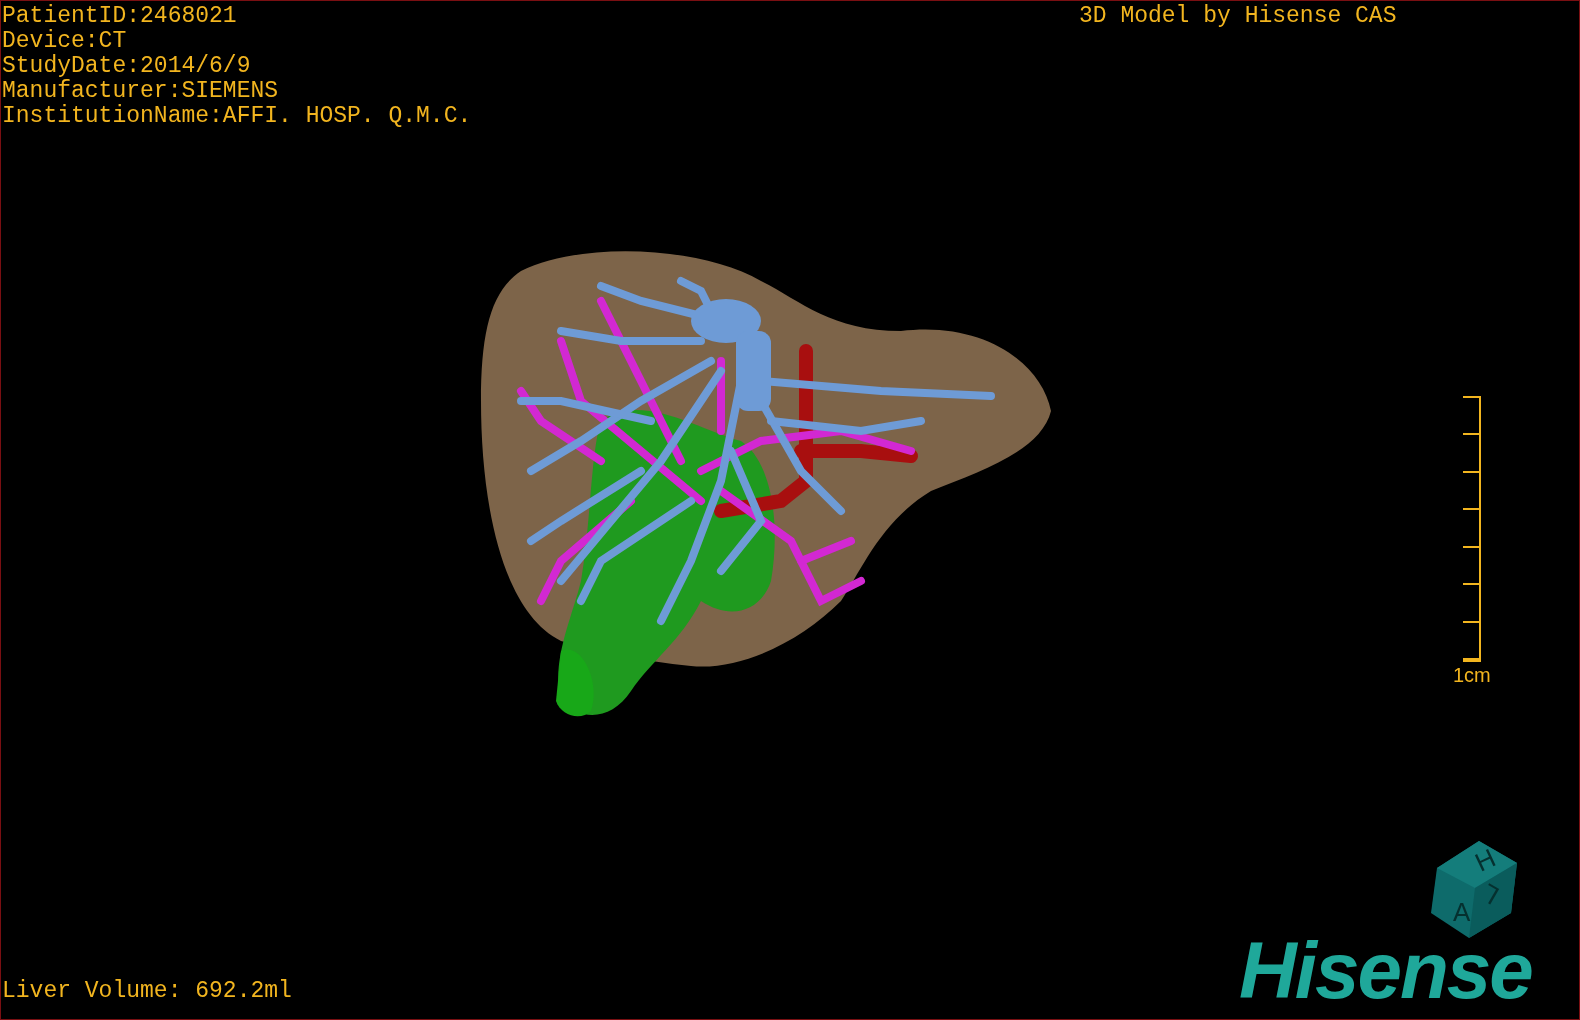 The width and height of the screenshot is (1580, 1020). Describe the element at coordinates (1385, 971) in the screenshot. I see `brand-logo: Hisense` at that location.